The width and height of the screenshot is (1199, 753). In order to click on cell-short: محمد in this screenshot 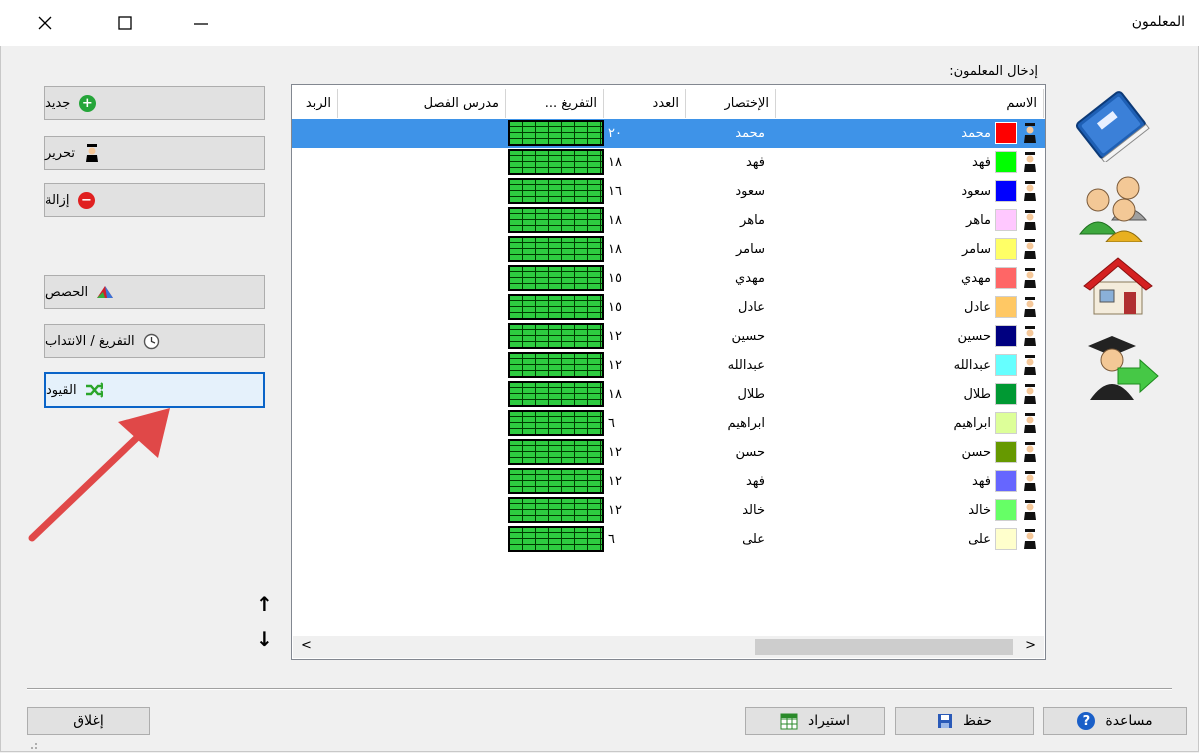, I will do `click(750, 133)`.